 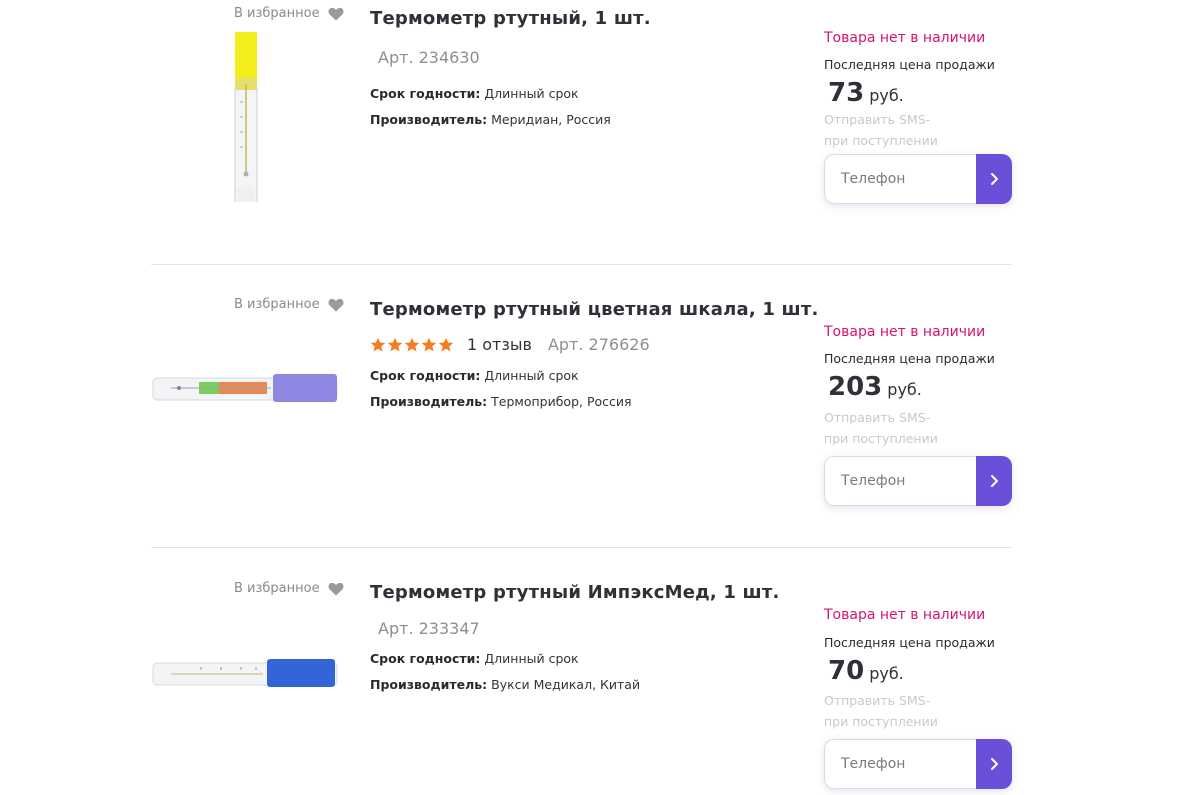 I want to click on maker-info: Производитель: Термоприбор, Россия, so click(x=501, y=401).